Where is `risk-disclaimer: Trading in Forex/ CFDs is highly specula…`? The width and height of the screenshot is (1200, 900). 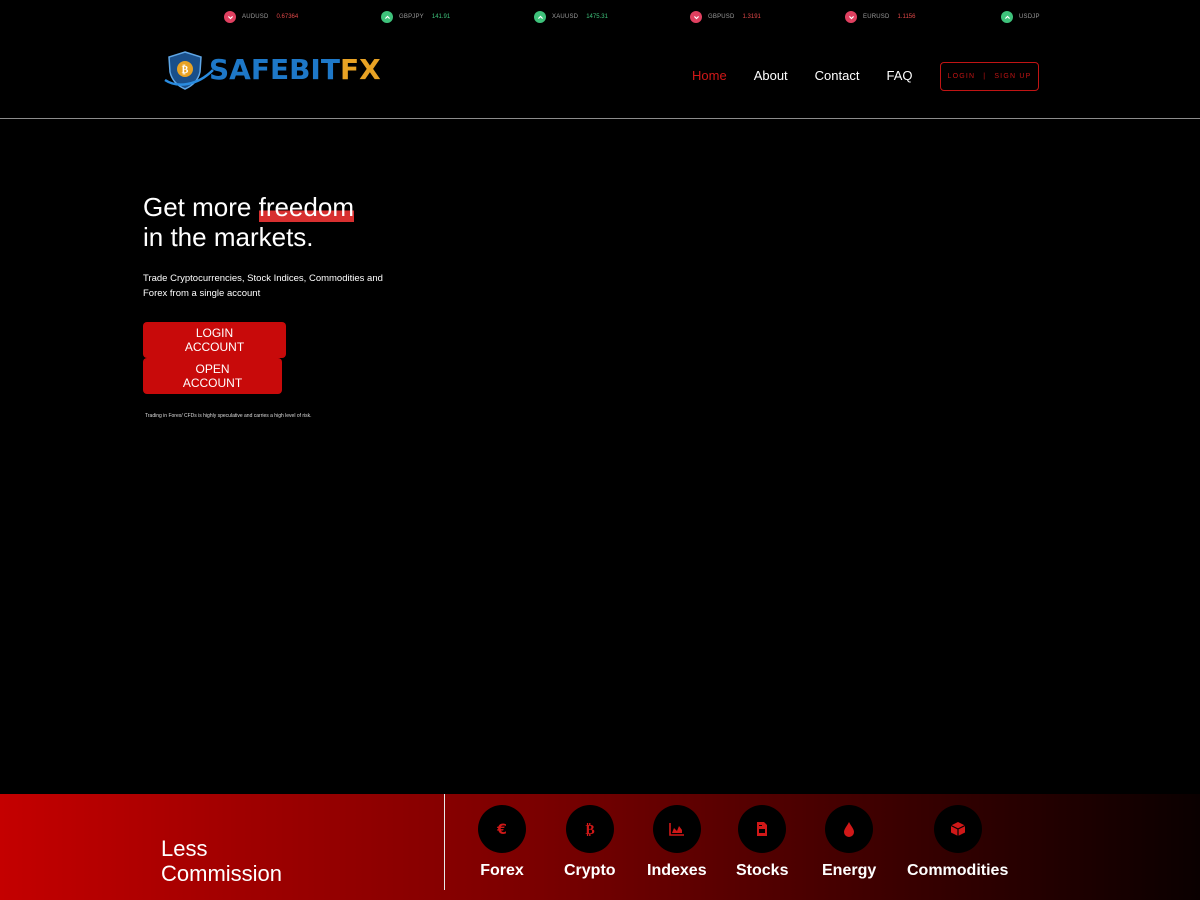
risk-disclaimer: Trading in Forex/ CFDs is highly specula… is located at coordinates (228, 416).